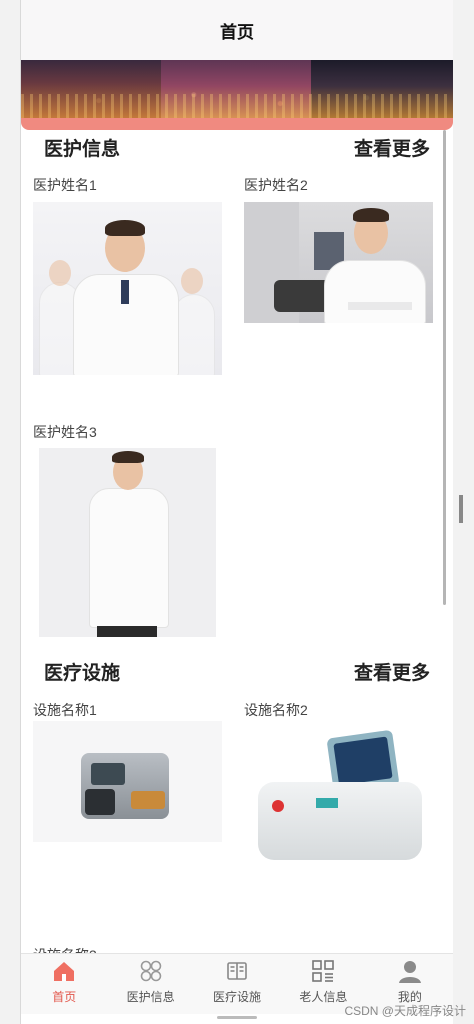 The image size is (474, 1024). I want to click on facility-name-1: 设施名称1, so click(65, 710).